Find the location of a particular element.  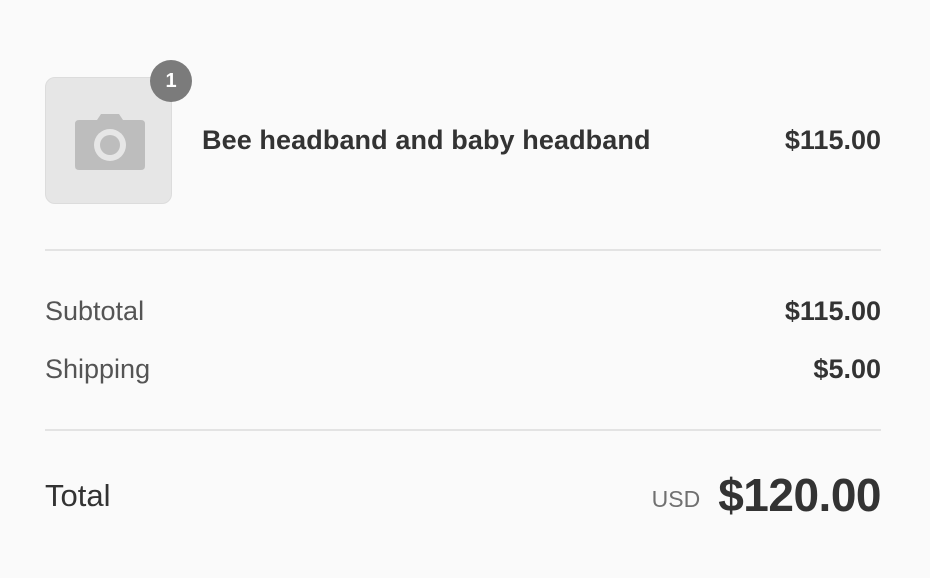

total-amount: $120.00 is located at coordinates (799, 495).